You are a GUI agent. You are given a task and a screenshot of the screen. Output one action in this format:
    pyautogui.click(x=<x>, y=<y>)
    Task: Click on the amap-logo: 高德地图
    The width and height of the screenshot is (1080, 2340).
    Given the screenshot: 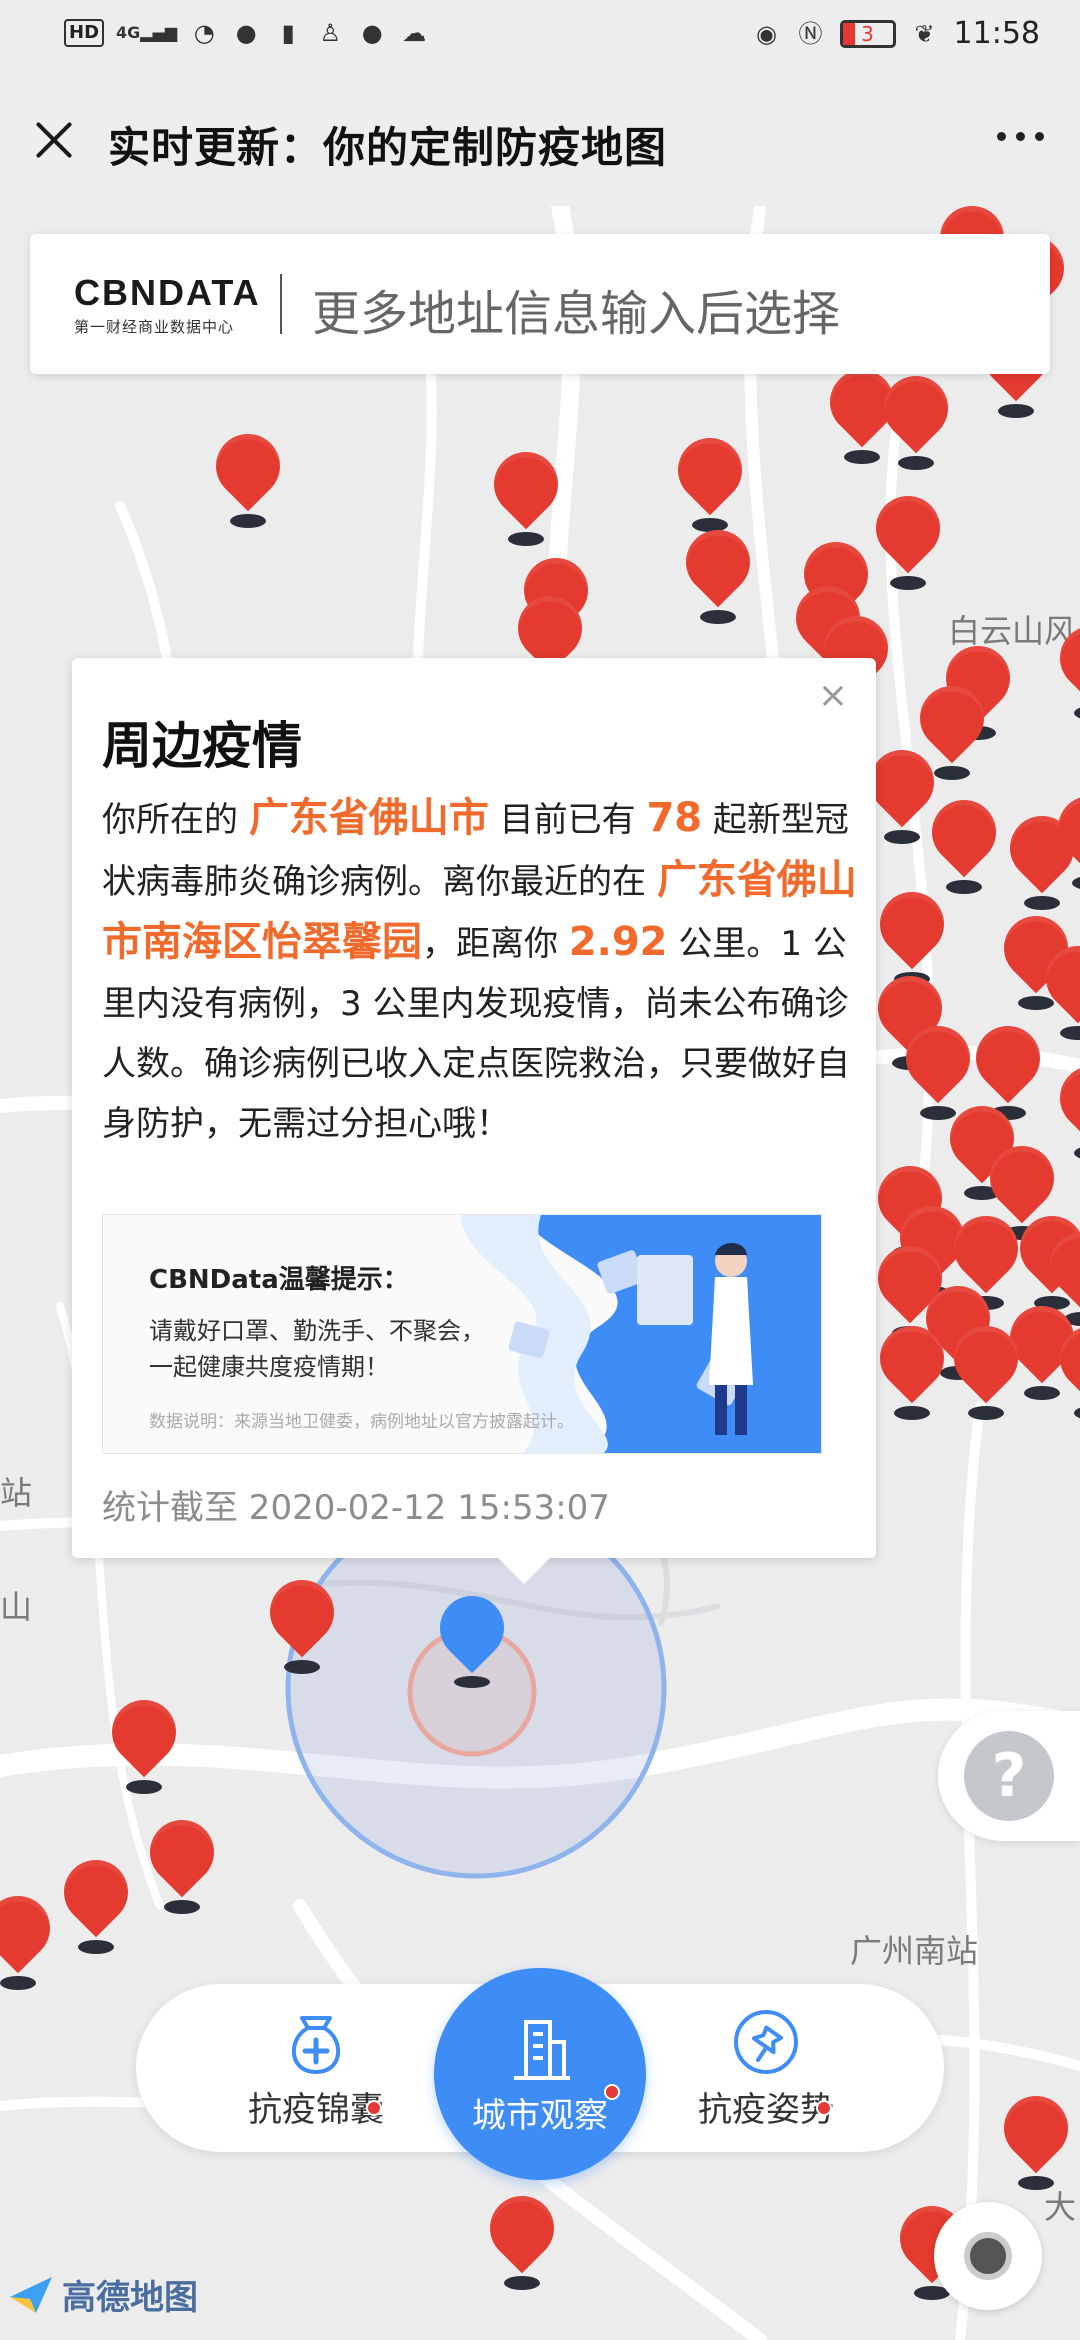 What is the action you would take?
    pyautogui.click(x=102, y=2294)
    